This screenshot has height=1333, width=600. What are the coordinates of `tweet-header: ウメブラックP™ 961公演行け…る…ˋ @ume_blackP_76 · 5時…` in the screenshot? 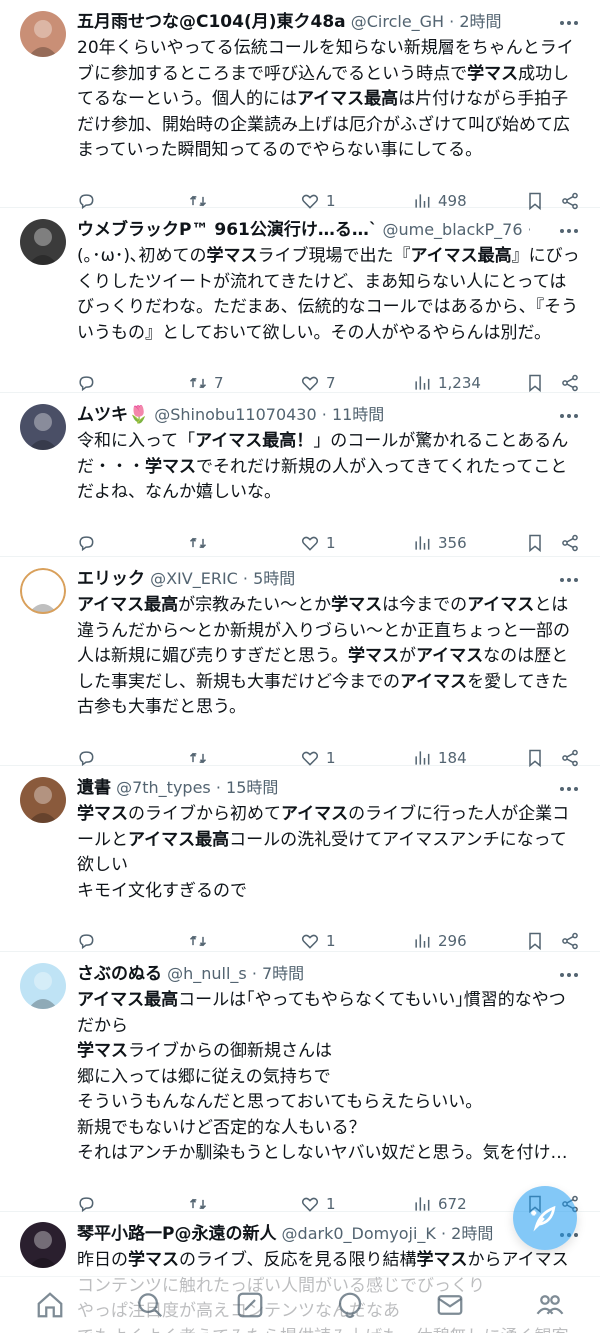 It's located at (303, 230).